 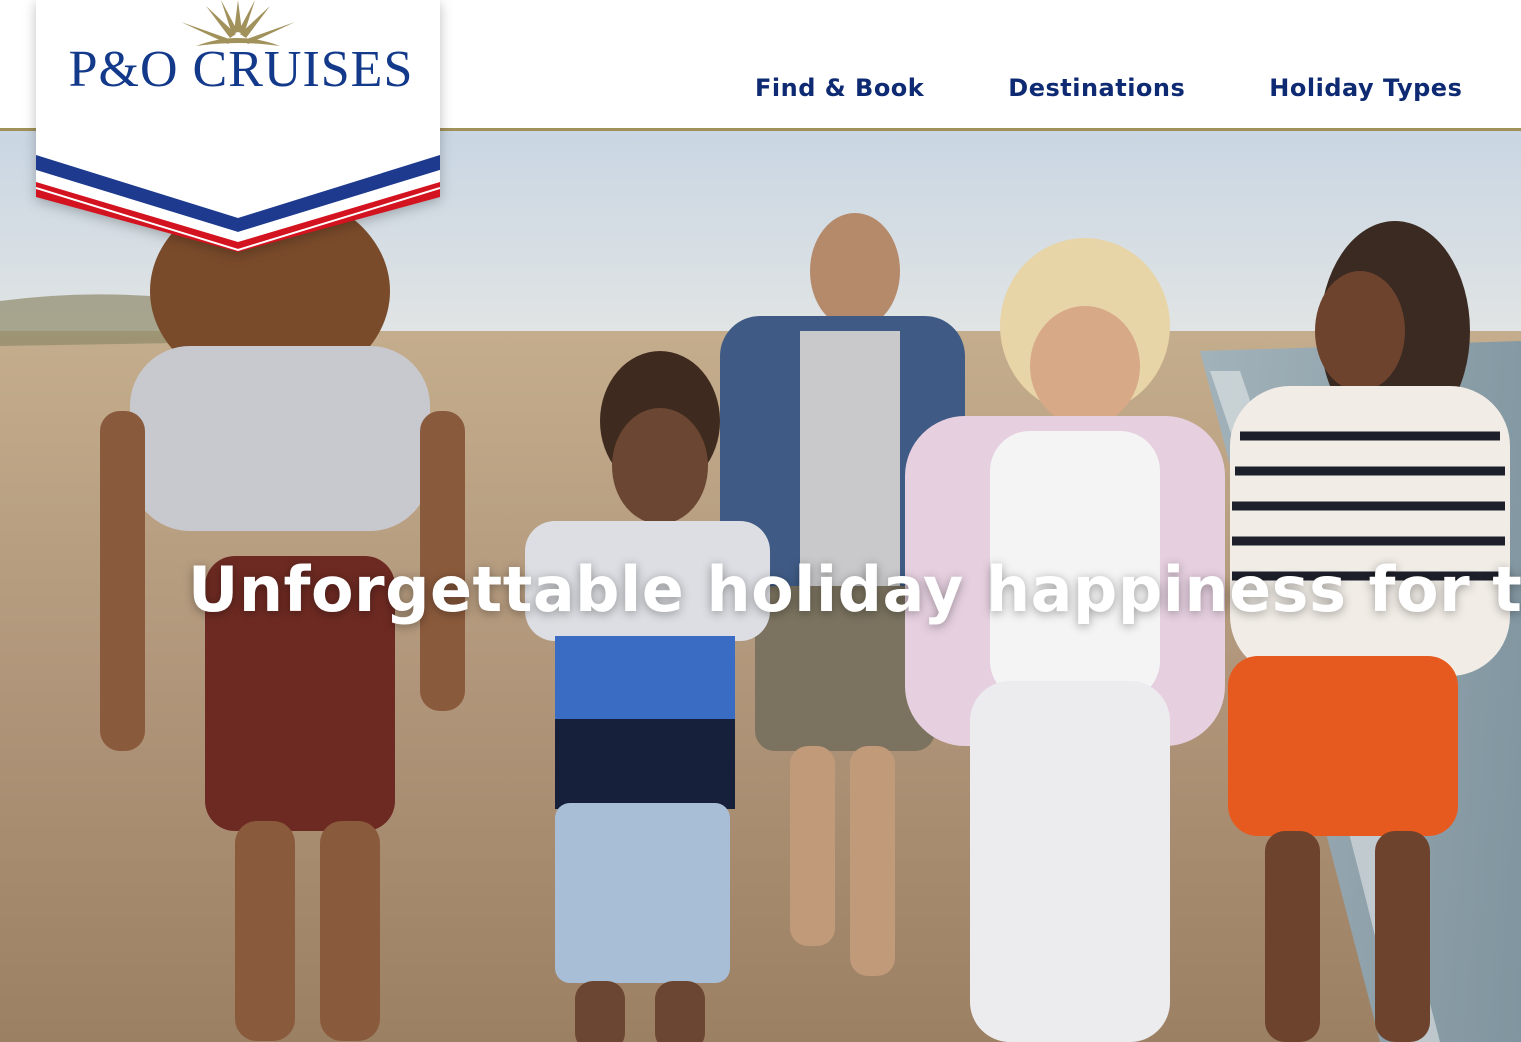 What do you see at coordinates (1365, 88) in the screenshot?
I see `nav-holiday-types: Holiday Types` at bounding box center [1365, 88].